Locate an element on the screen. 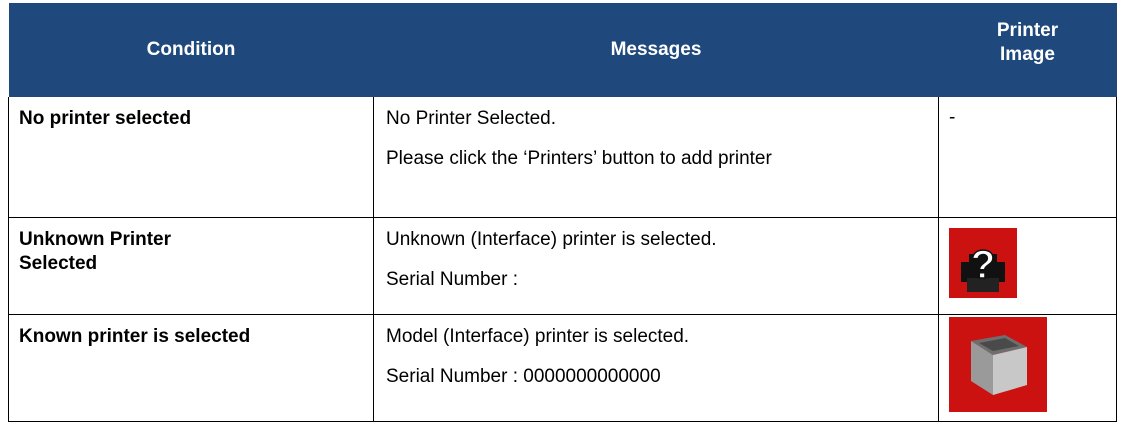 The height and width of the screenshot is (430, 1134). known-printer-icon is located at coordinates (998, 364).